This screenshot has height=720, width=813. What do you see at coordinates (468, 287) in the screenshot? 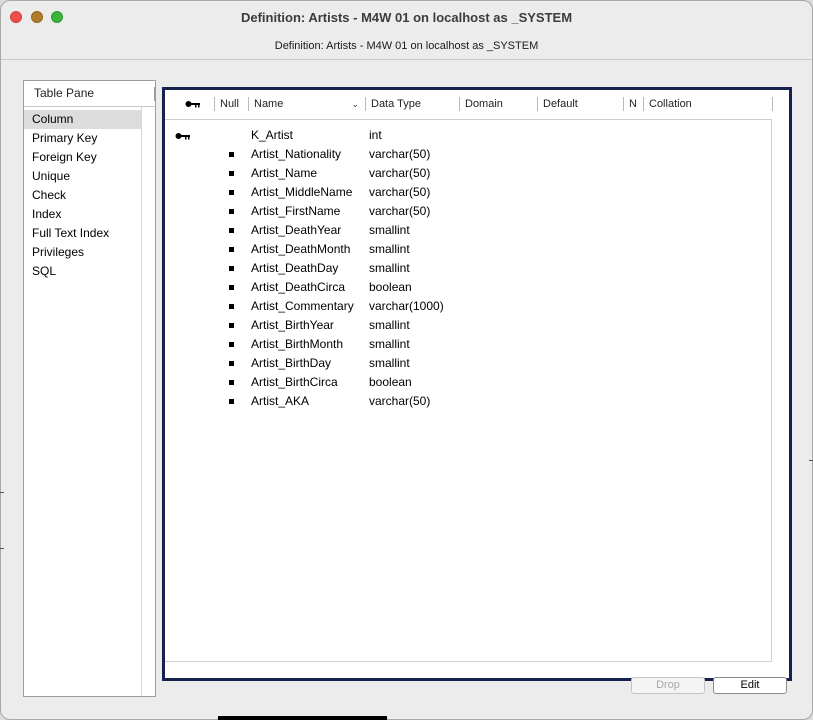
I see `table-row: Artist_DeathCirca boolean` at bounding box center [468, 287].